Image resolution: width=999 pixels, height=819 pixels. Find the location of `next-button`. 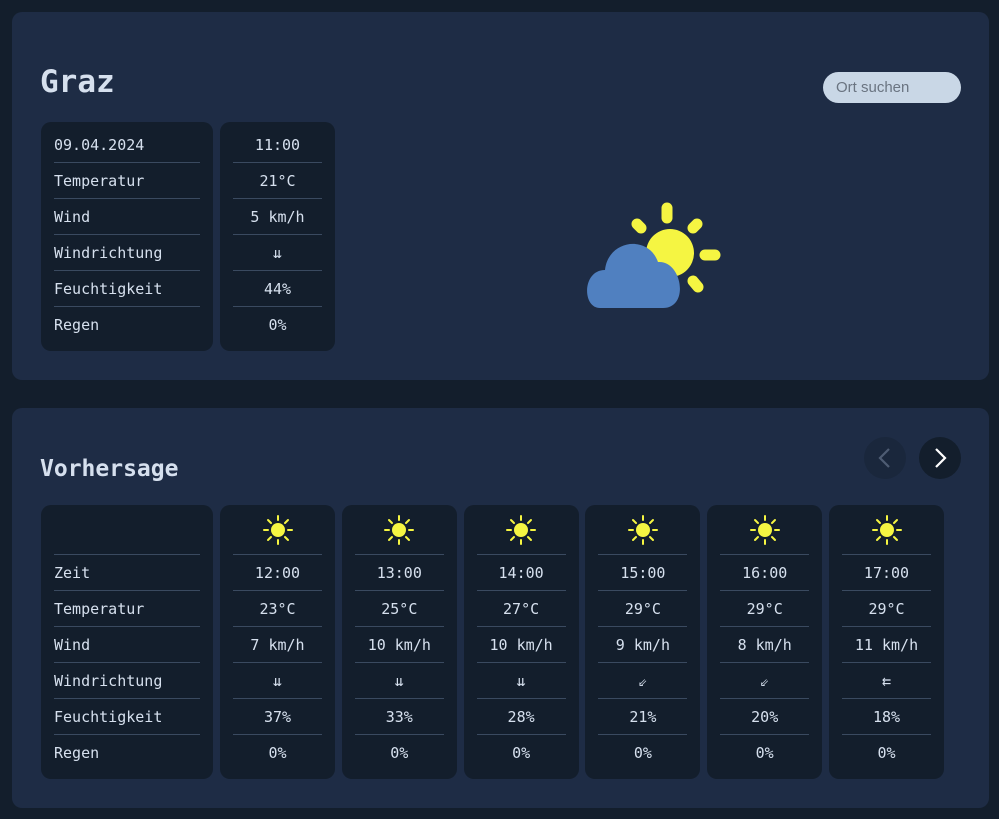

next-button is located at coordinates (940, 458).